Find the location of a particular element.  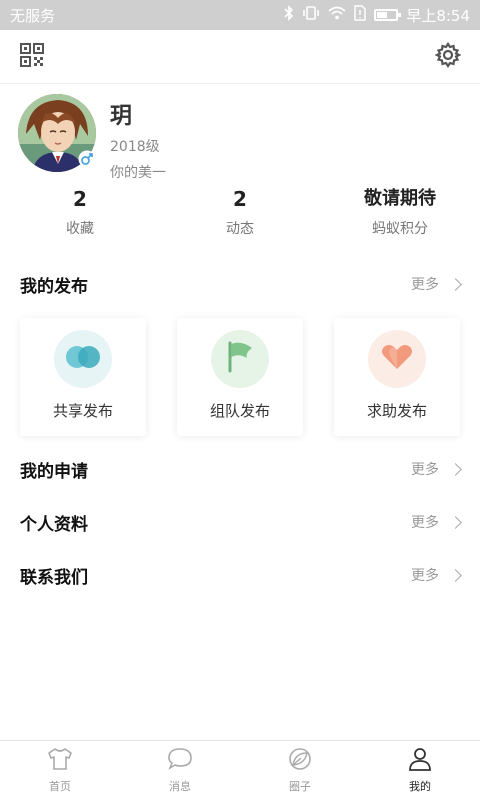

section-contact-us: 联系我们 更多 is located at coordinates (240, 575).